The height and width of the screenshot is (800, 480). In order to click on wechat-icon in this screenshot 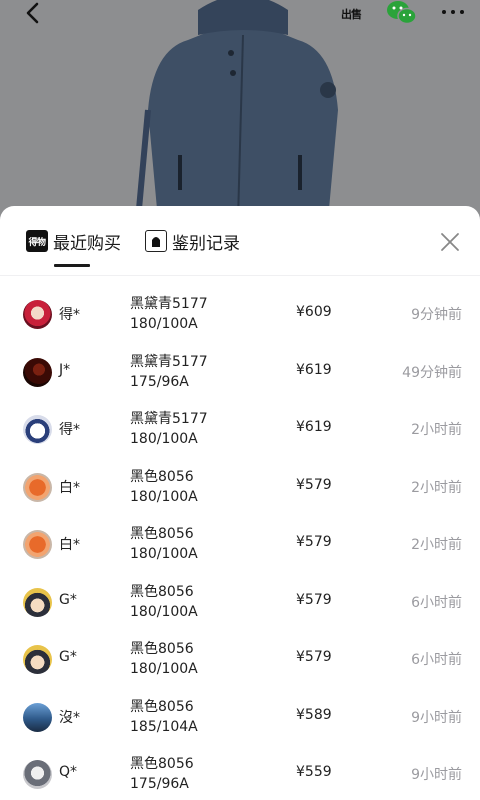, I will do `click(402, 13)`.